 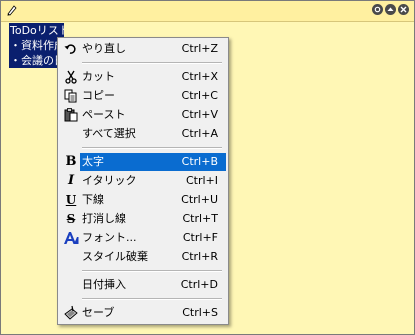 What do you see at coordinates (71, 238) in the screenshot?
I see `font-icon` at bounding box center [71, 238].